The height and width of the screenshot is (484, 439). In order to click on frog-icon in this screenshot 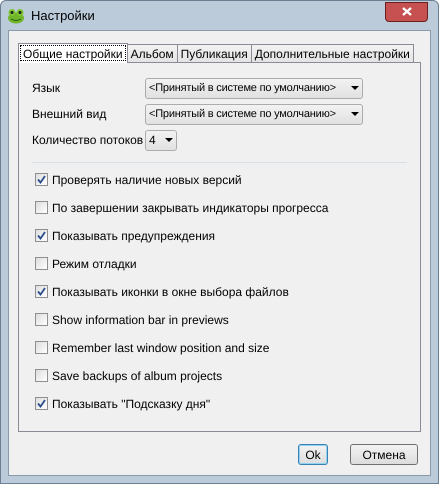, I will do `click(16, 16)`.